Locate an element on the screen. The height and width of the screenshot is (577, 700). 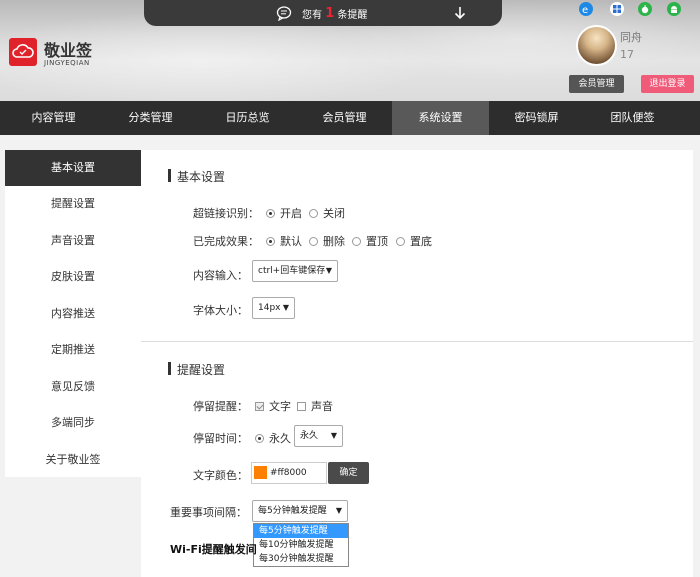
sidebar-item-remind: 提醒设置 is located at coordinates (73, 204).